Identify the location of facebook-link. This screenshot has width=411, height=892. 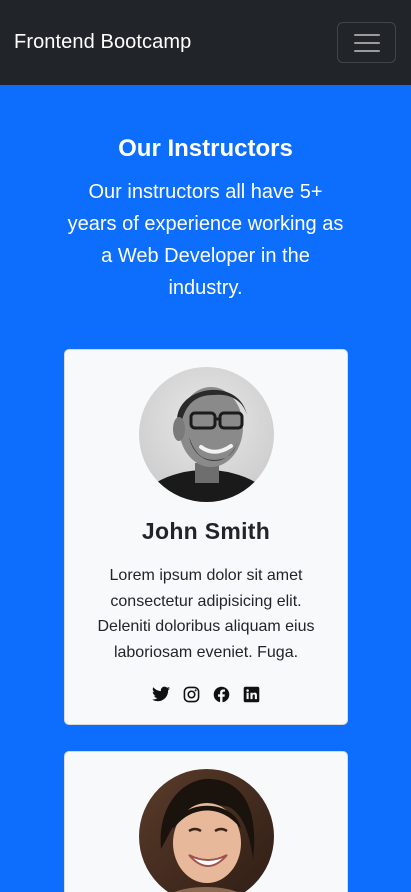
(221, 694).